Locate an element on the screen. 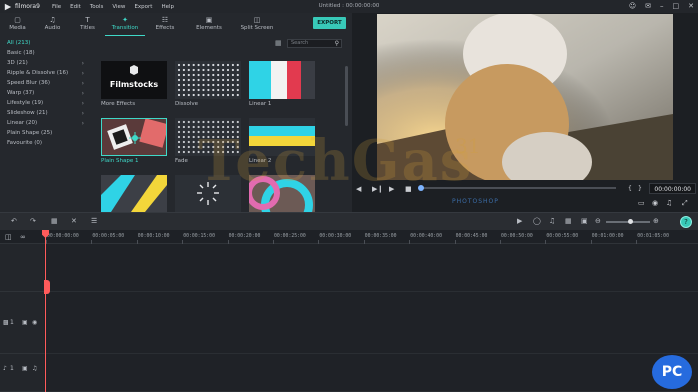 This screenshot has height=392, width=698. mark-out-icon: } is located at coordinates (640, 189).